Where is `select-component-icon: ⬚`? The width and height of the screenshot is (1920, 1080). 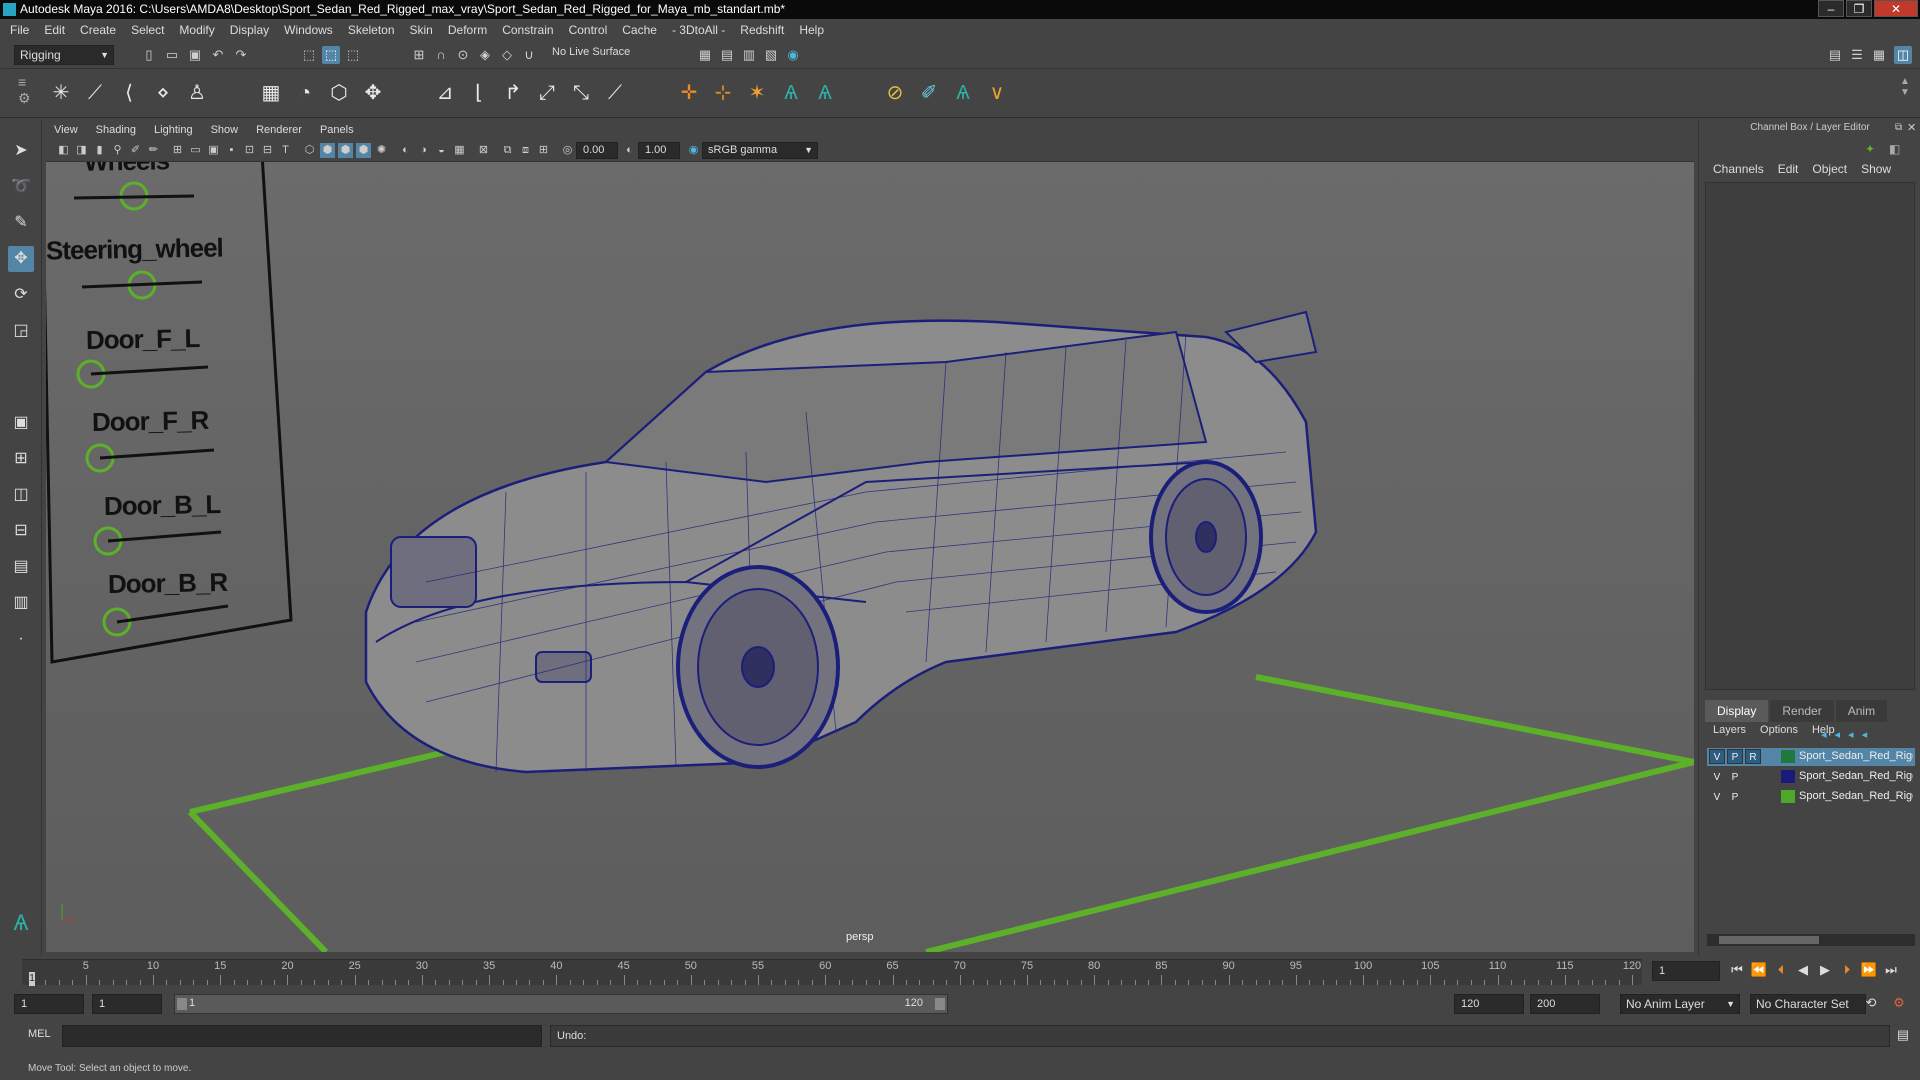
select-component-icon: ⬚ is located at coordinates (353, 55).